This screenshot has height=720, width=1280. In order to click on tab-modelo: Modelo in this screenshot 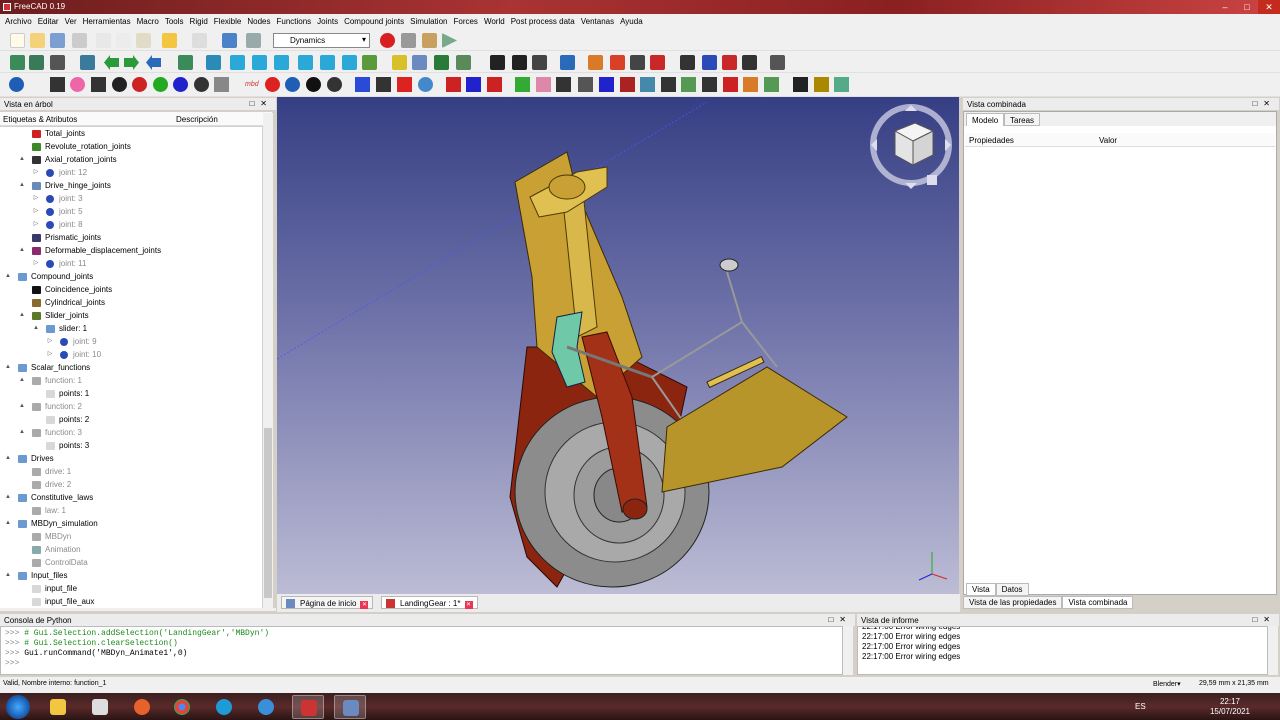, I will do `click(985, 119)`.